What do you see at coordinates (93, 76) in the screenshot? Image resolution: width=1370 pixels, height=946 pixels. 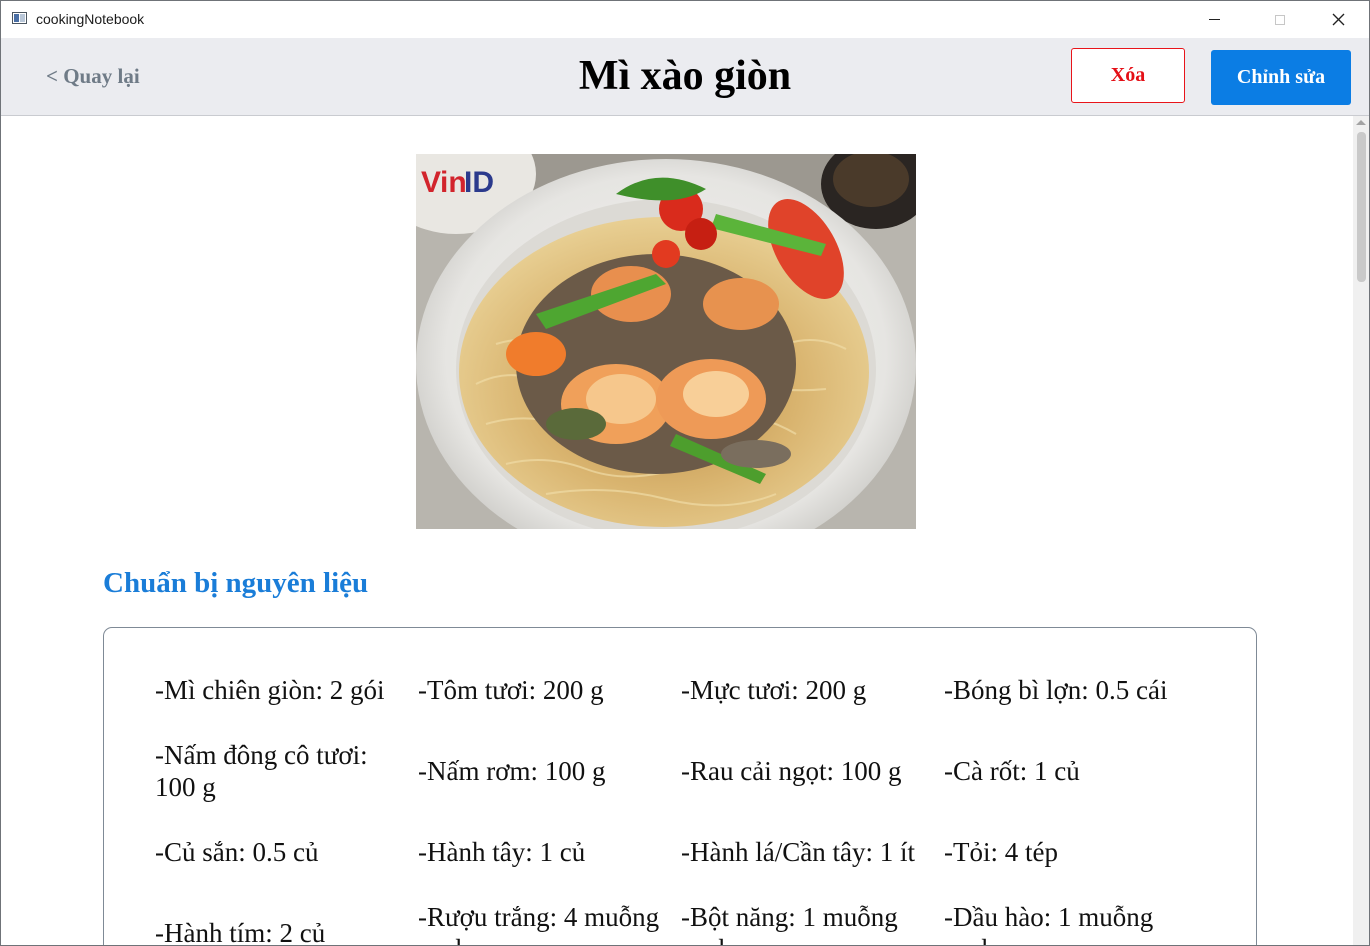 I see `back-button: < Quay lại` at bounding box center [93, 76].